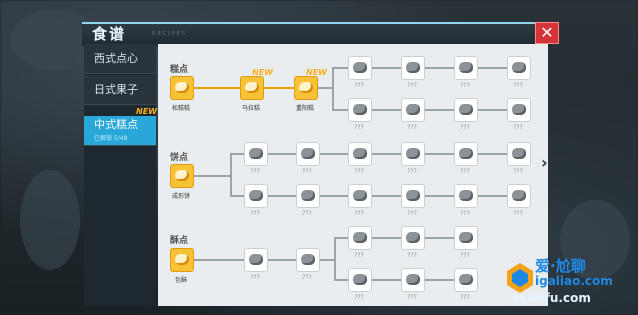 The image size is (638, 315). I want to click on category-label: 饼点, so click(179, 158).